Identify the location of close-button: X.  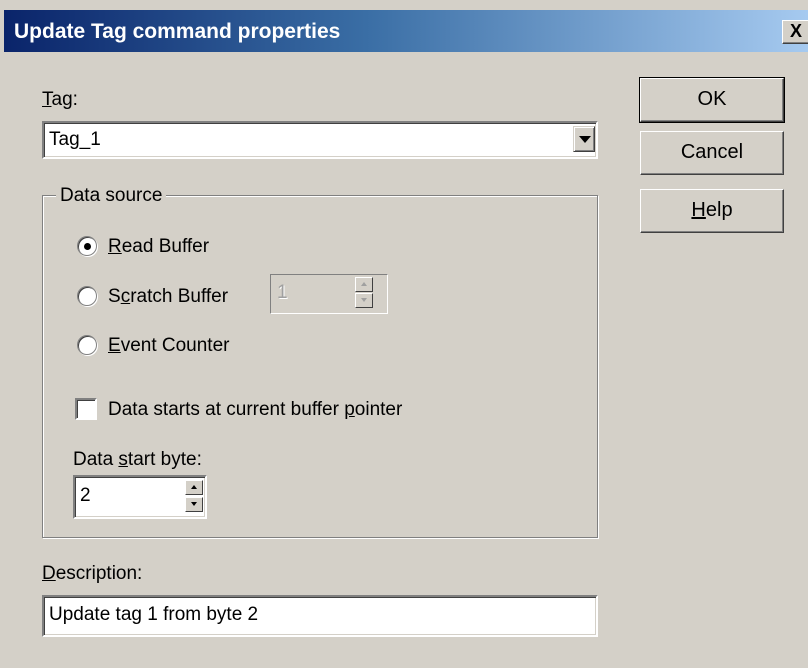
(795, 32).